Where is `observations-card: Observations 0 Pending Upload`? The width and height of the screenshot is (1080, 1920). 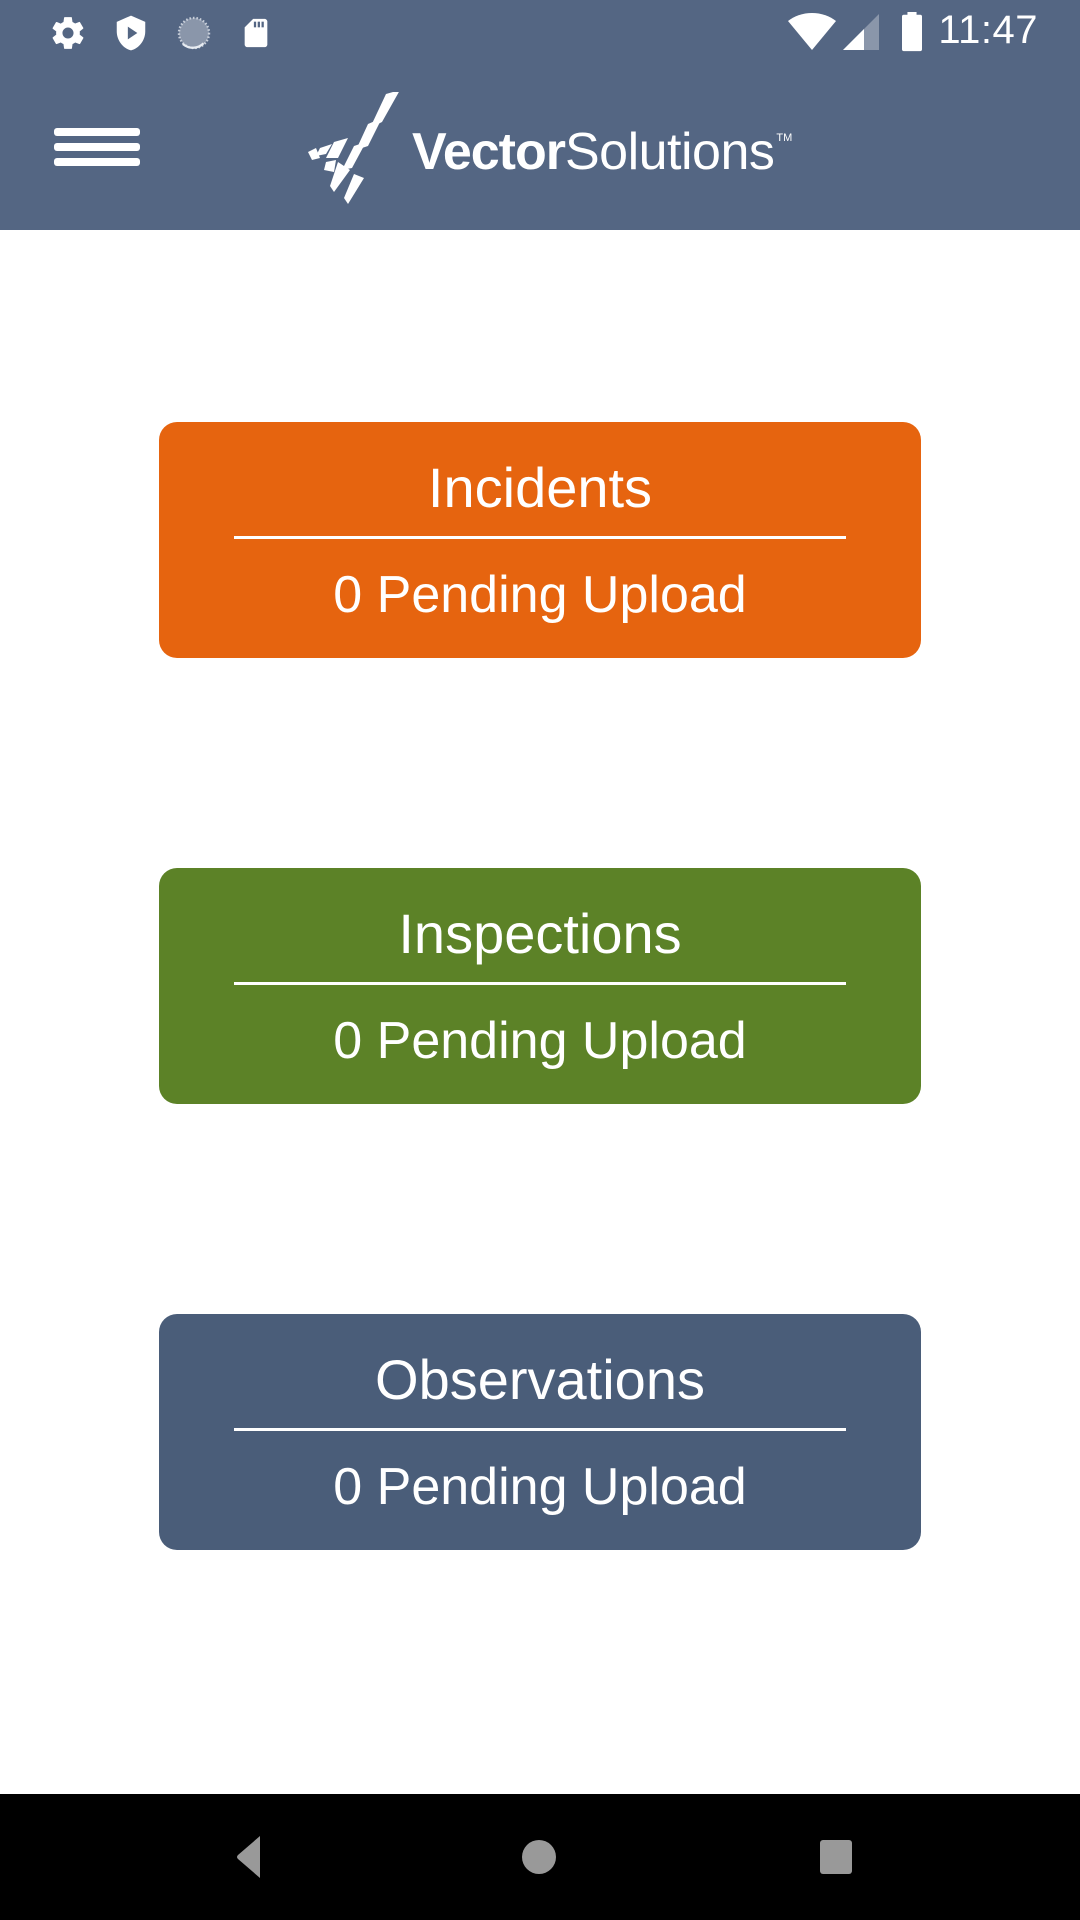
observations-card: Observations 0 Pending Upload is located at coordinates (540, 1432).